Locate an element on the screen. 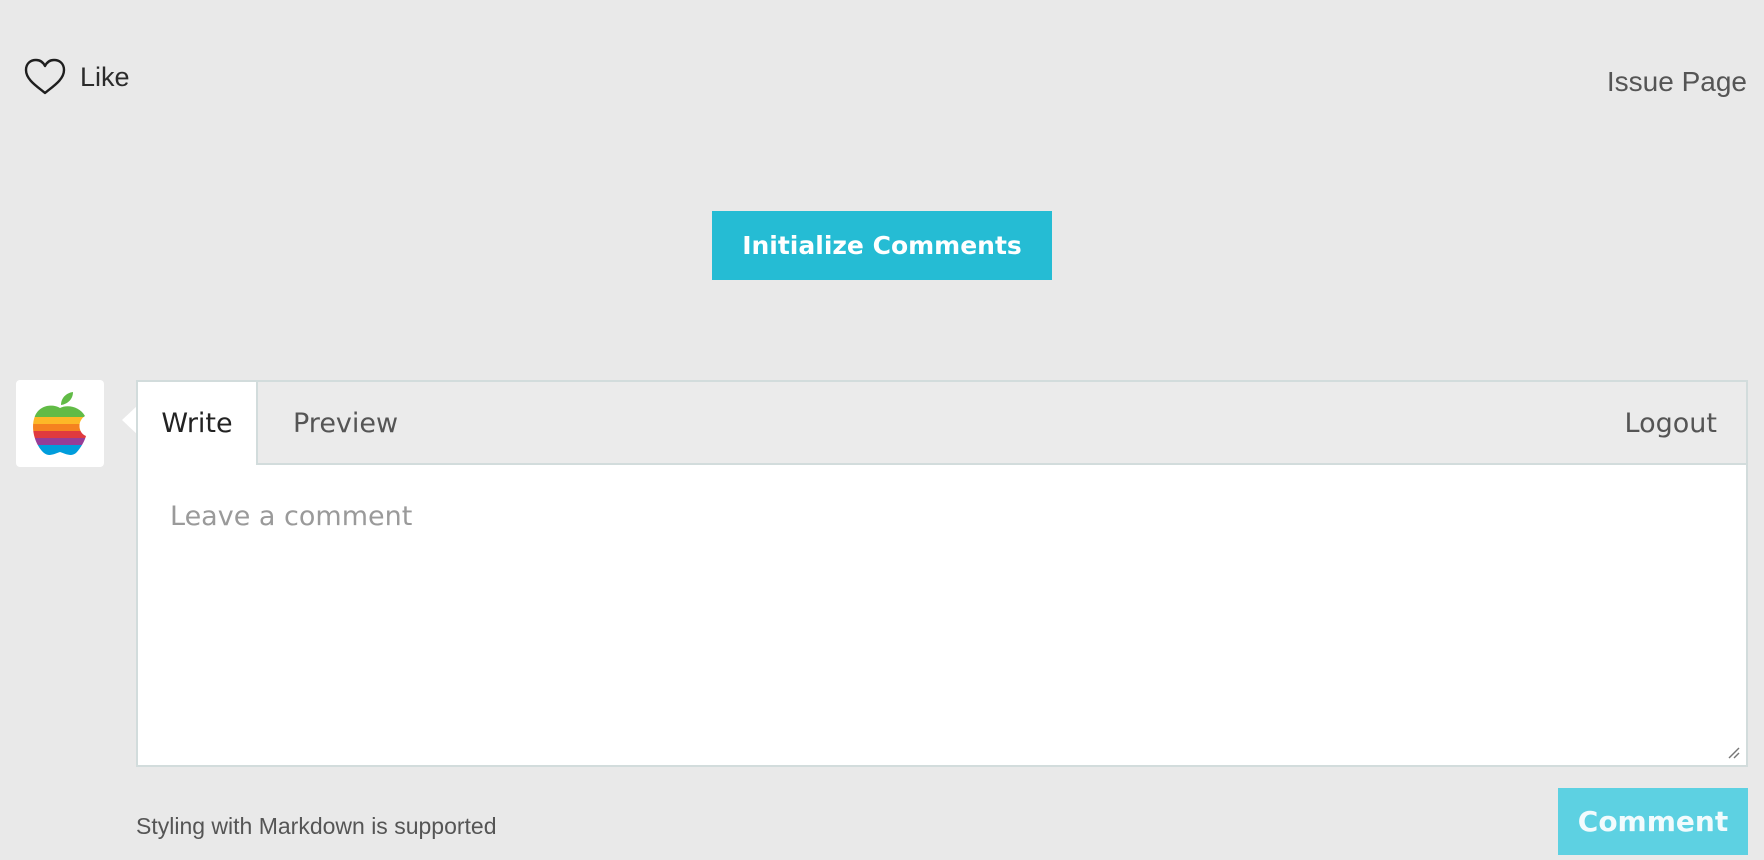 Image resolution: width=1764 pixels, height=860 pixels. editor-tab-bar: Write Preview Logout is located at coordinates (942, 423).